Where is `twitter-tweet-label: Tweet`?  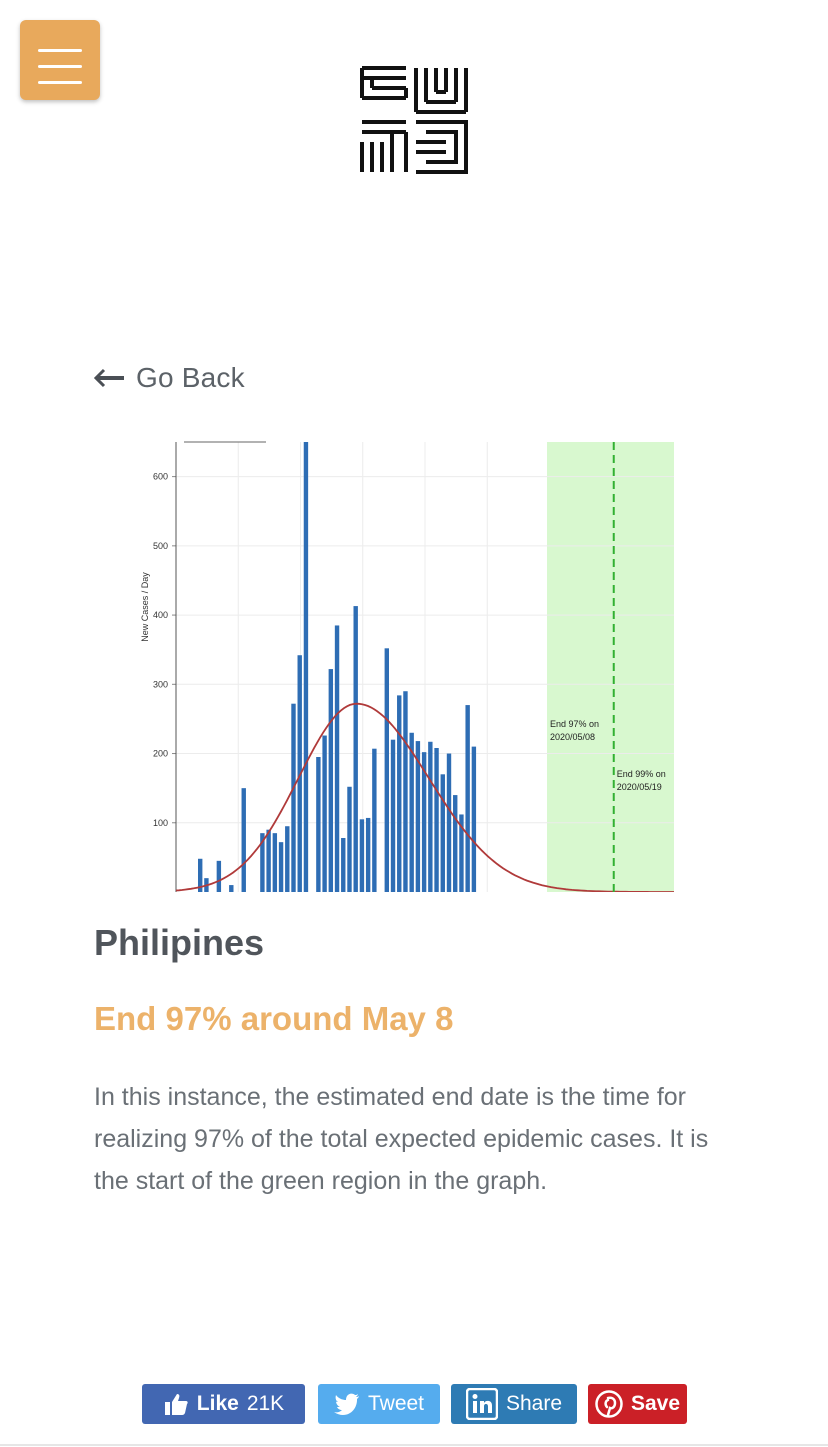
twitter-tweet-label: Tweet is located at coordinates (396, 1403).